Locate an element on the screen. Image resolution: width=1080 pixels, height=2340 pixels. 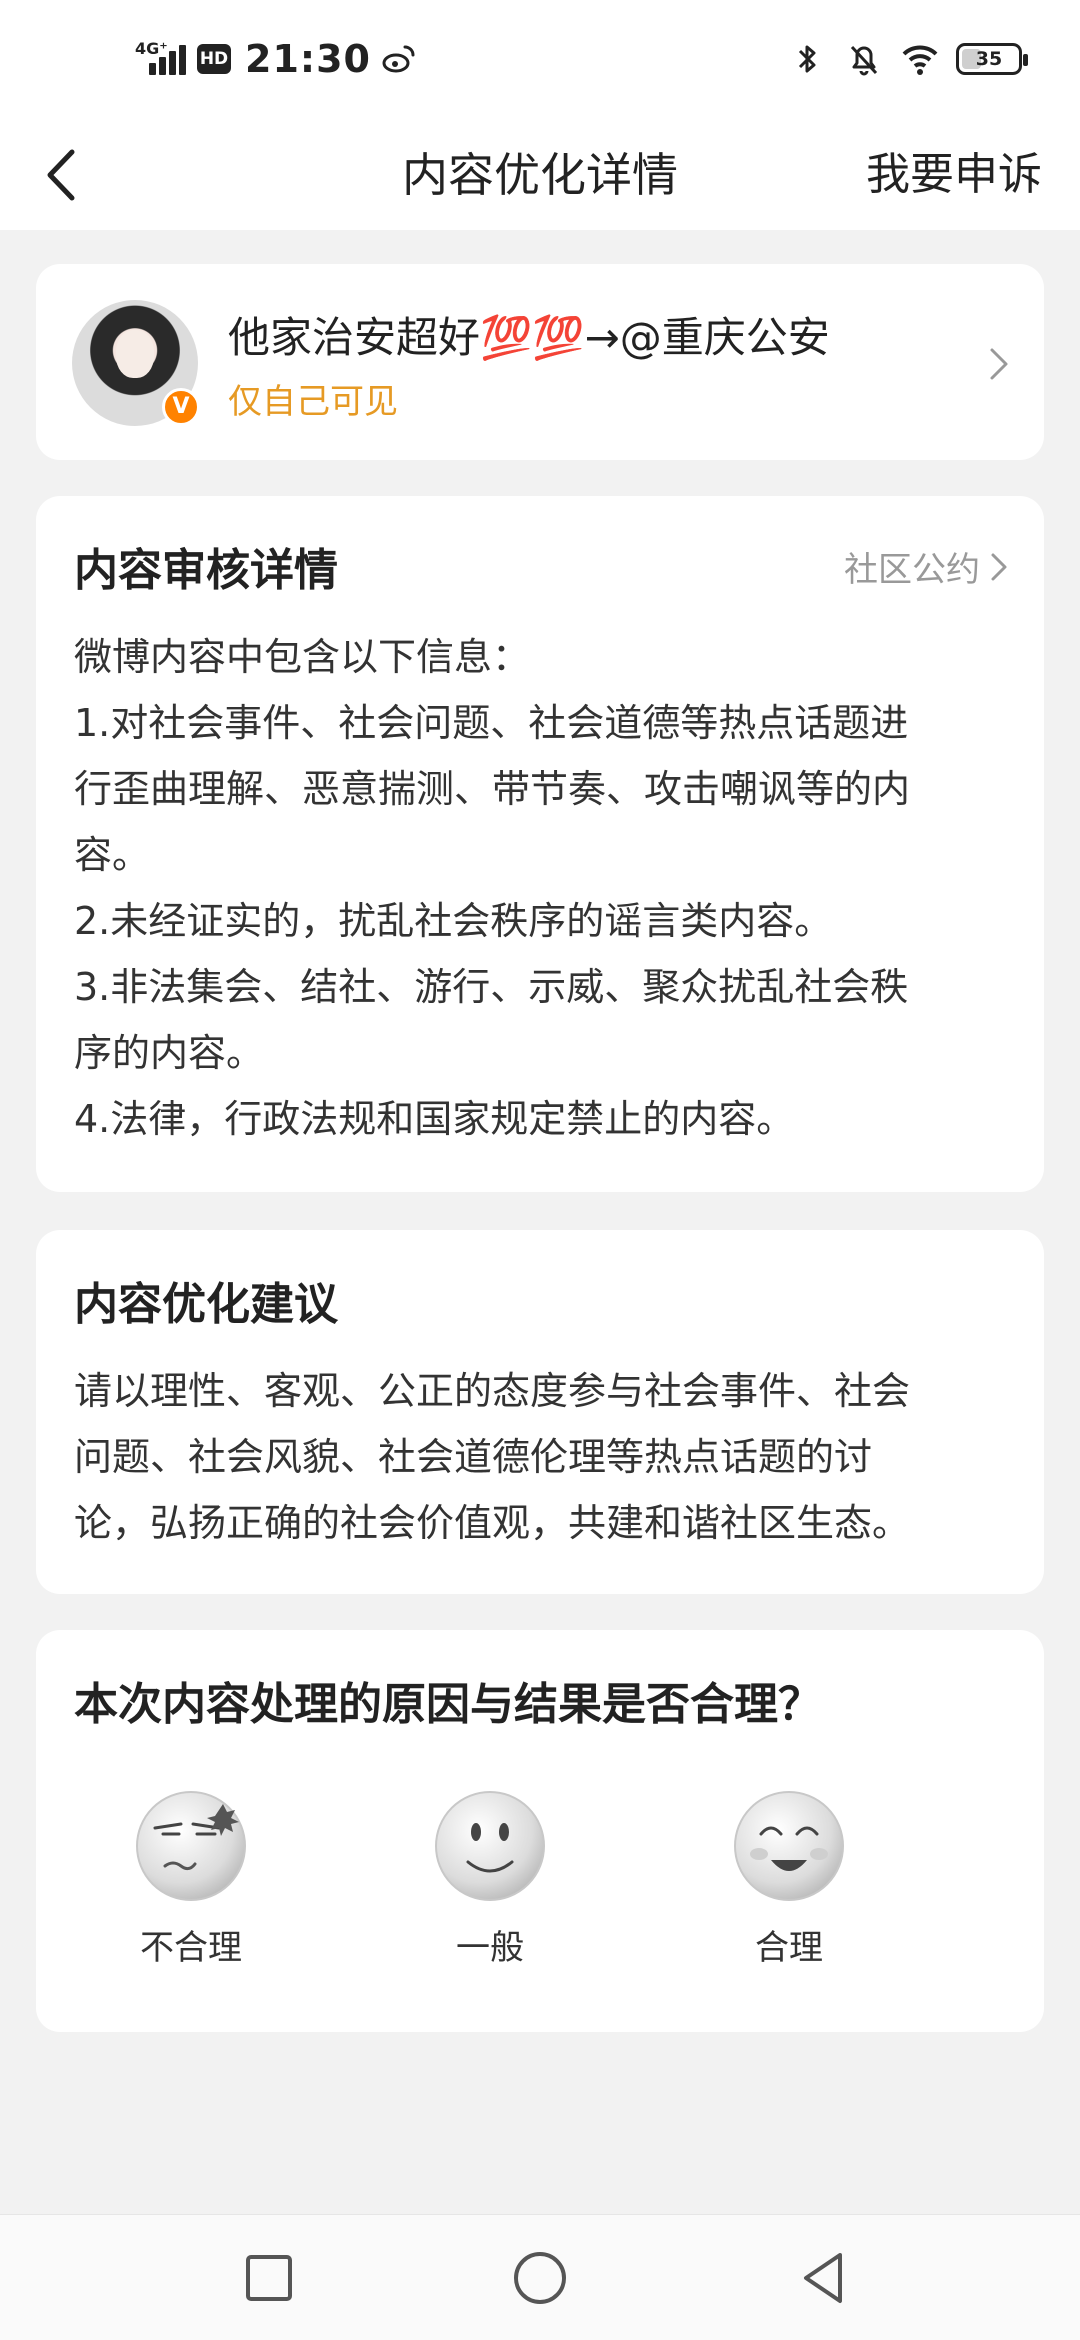
annoyed-face-icon is located at coordinates (191, 1846).